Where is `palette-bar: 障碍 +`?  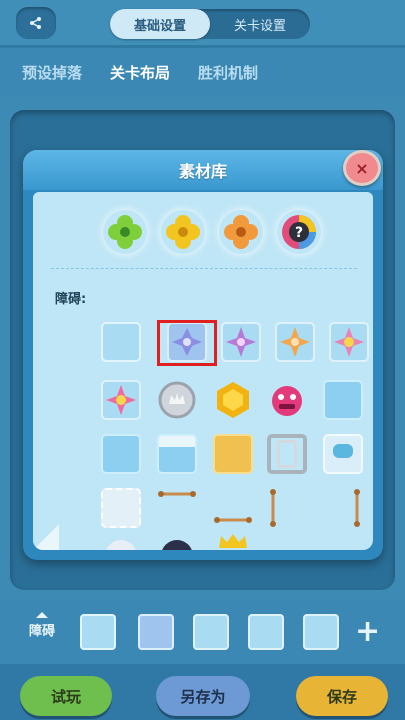 palette-bar: 障碍 + is located at coordinates (202, 632).